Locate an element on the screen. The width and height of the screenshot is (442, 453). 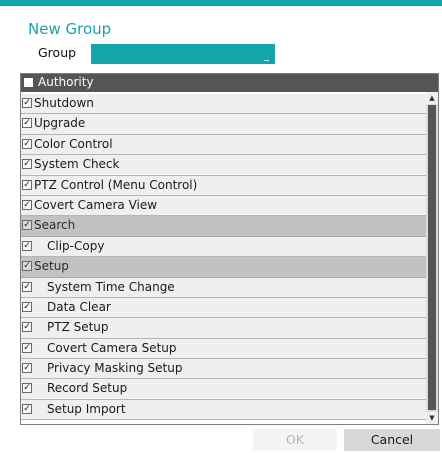
window-top-bar is located at coordinates (221, 3).